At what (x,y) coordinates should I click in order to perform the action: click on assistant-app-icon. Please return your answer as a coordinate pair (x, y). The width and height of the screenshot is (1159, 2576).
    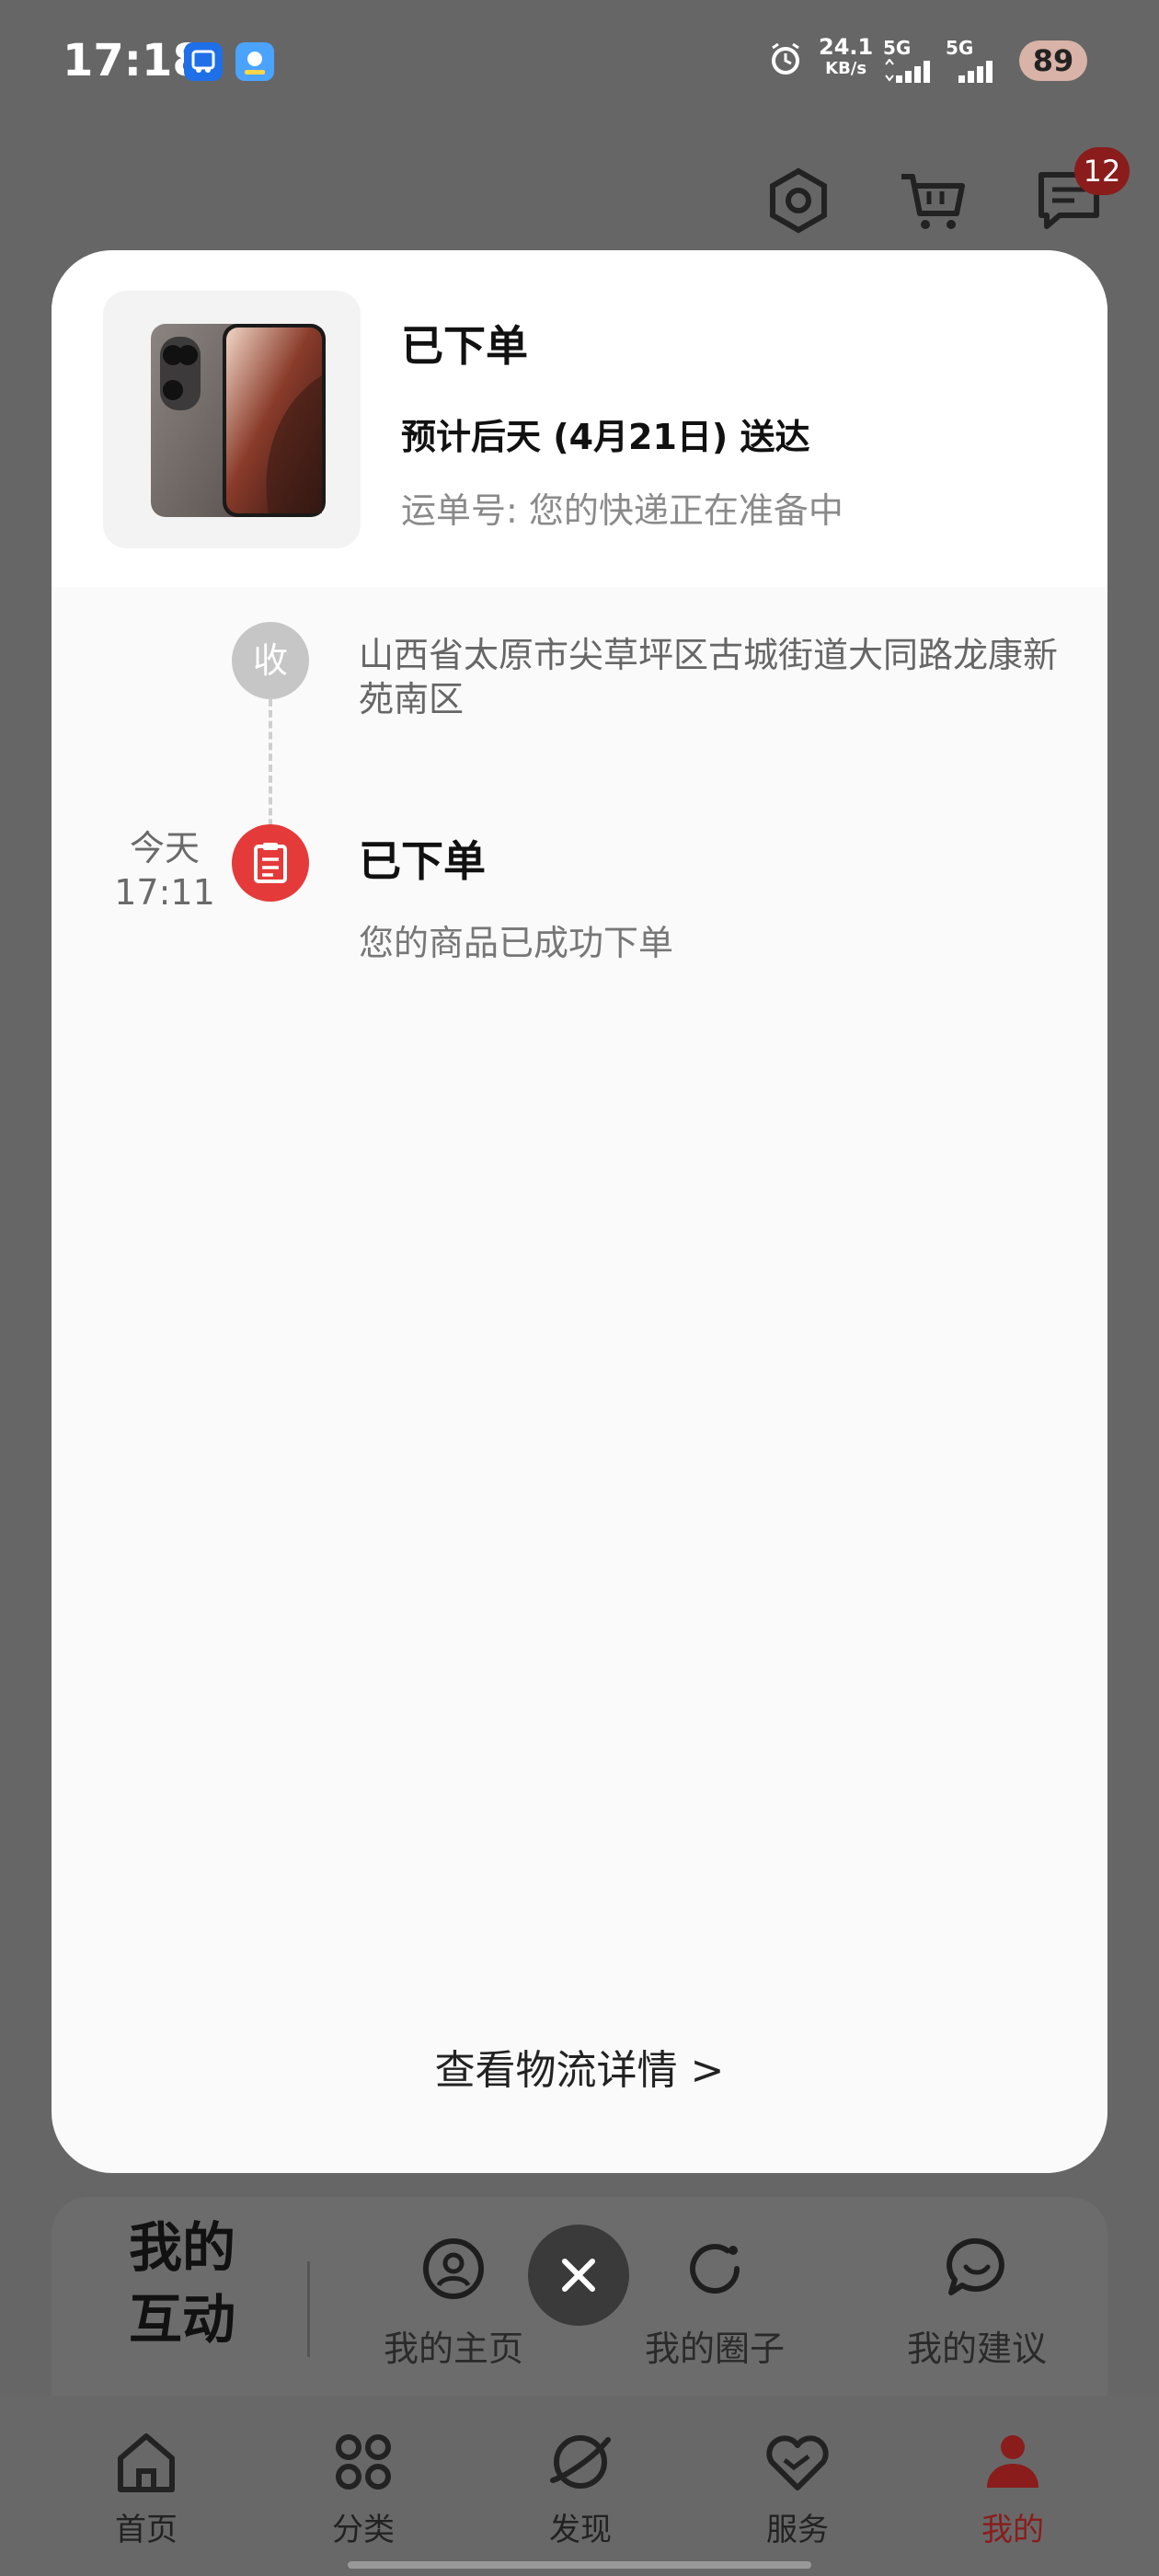
    Looking at the image, I should click on (254, 61).